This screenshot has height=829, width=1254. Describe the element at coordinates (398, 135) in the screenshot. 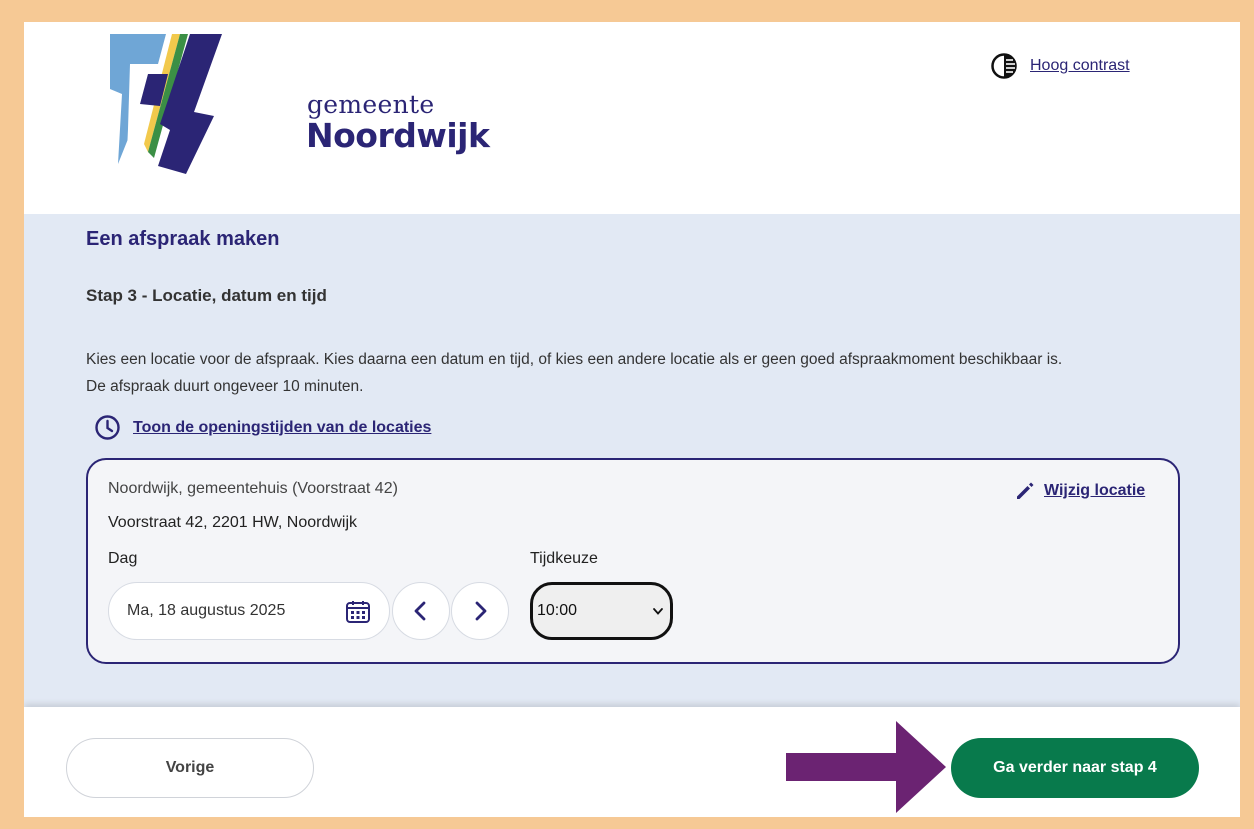

I see `logo-text-noordwijk: Noordwijk` at that location.